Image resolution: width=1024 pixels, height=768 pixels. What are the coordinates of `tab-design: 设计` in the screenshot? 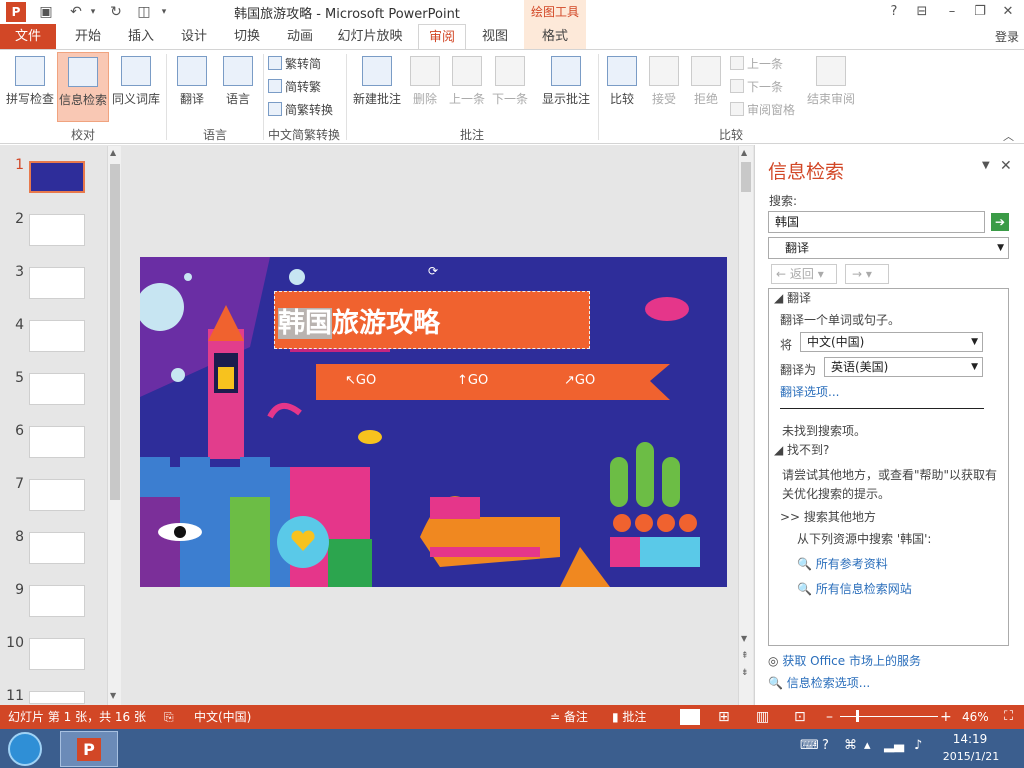 It's located at (194, 37).